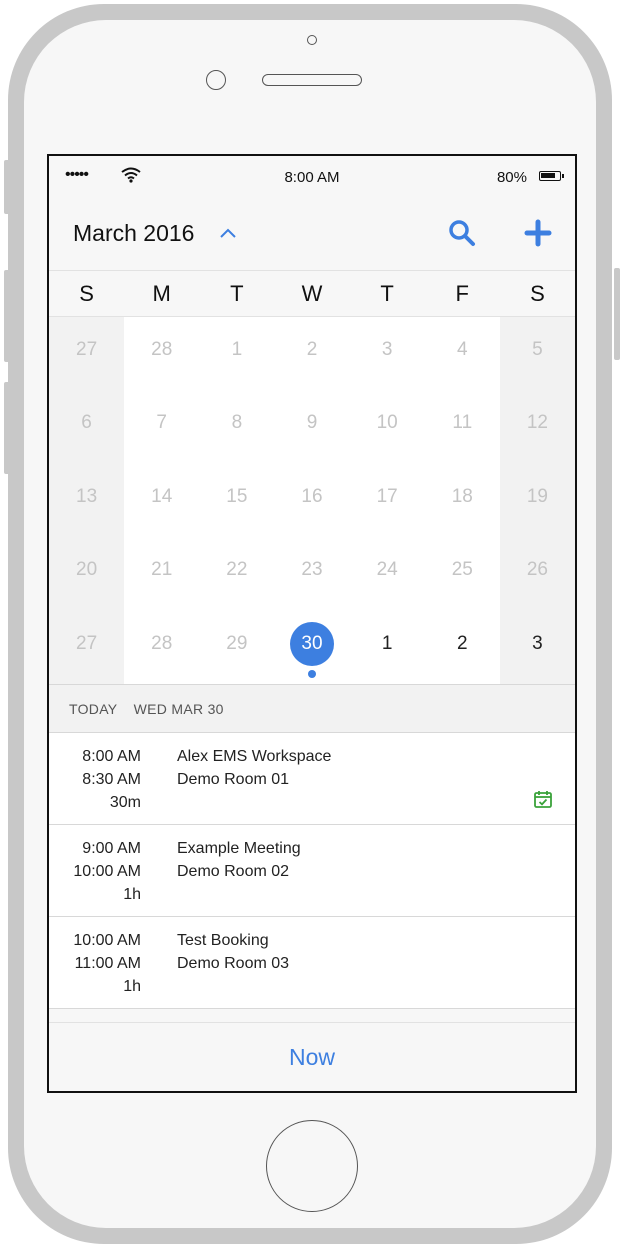  I want to click on event-times: 9:00 AM 10:00 AM 1h, so click(95, 871).